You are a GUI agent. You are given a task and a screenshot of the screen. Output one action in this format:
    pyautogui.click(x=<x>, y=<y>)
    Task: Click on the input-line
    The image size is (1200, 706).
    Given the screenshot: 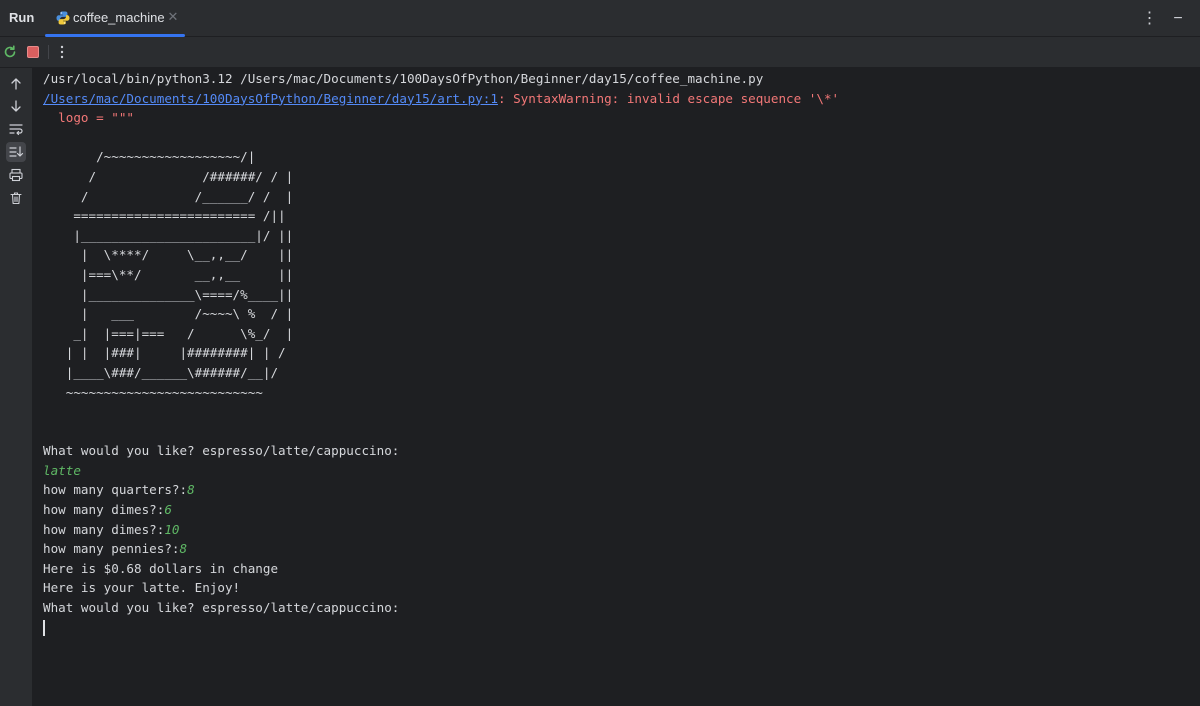 What is the action you would take?
    pyautogui.click(x=618, y=628)
    